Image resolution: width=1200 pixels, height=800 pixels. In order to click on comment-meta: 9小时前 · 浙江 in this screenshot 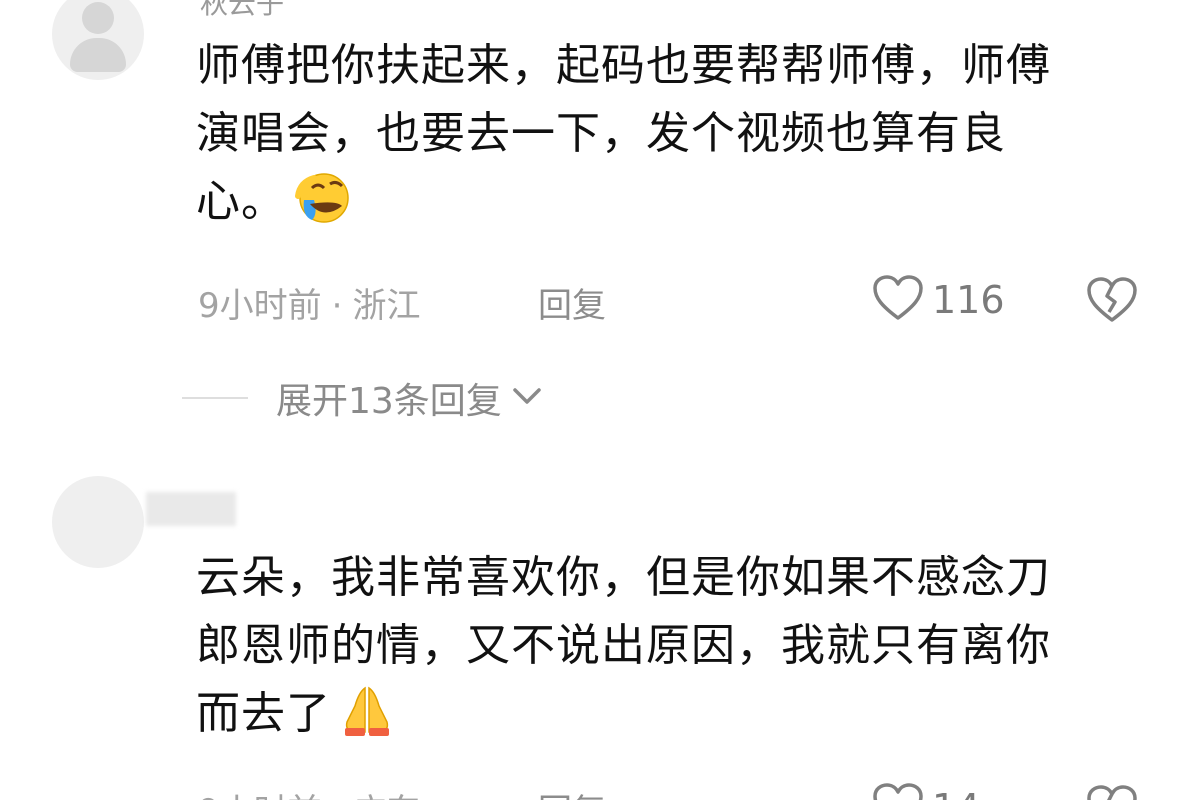, I will do `click(309, 302)`.